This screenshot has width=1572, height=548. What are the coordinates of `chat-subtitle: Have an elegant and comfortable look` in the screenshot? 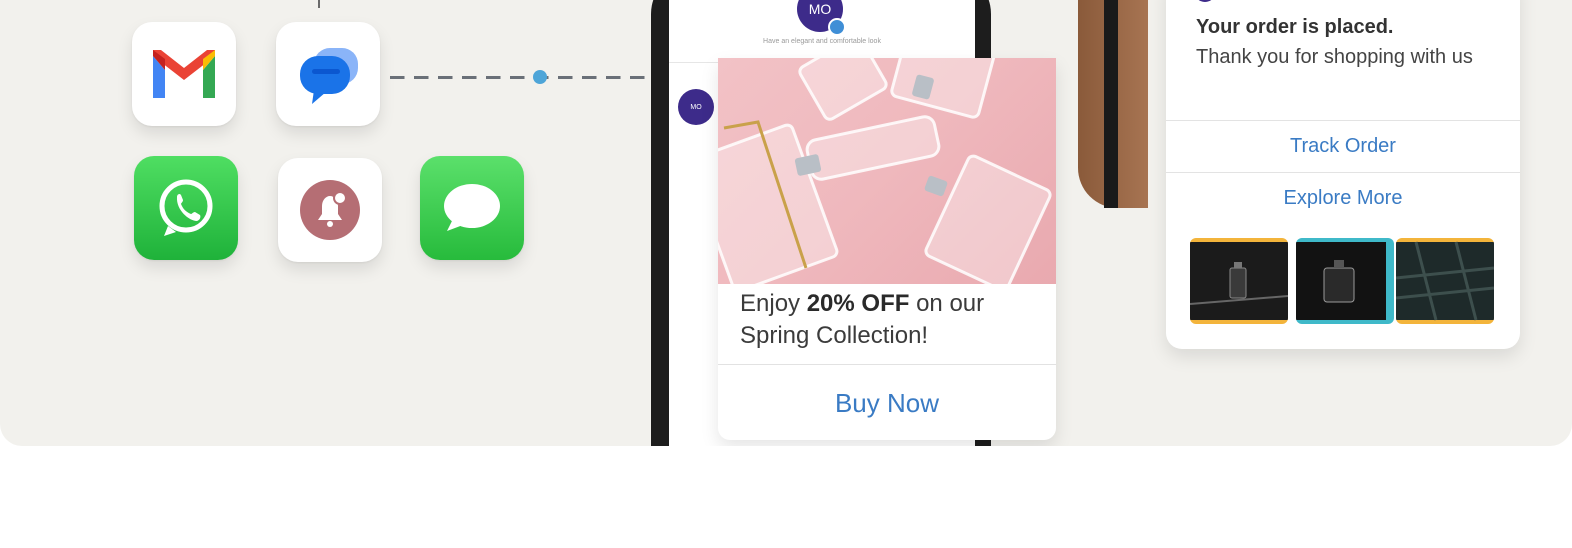 It's located at (822, 41).